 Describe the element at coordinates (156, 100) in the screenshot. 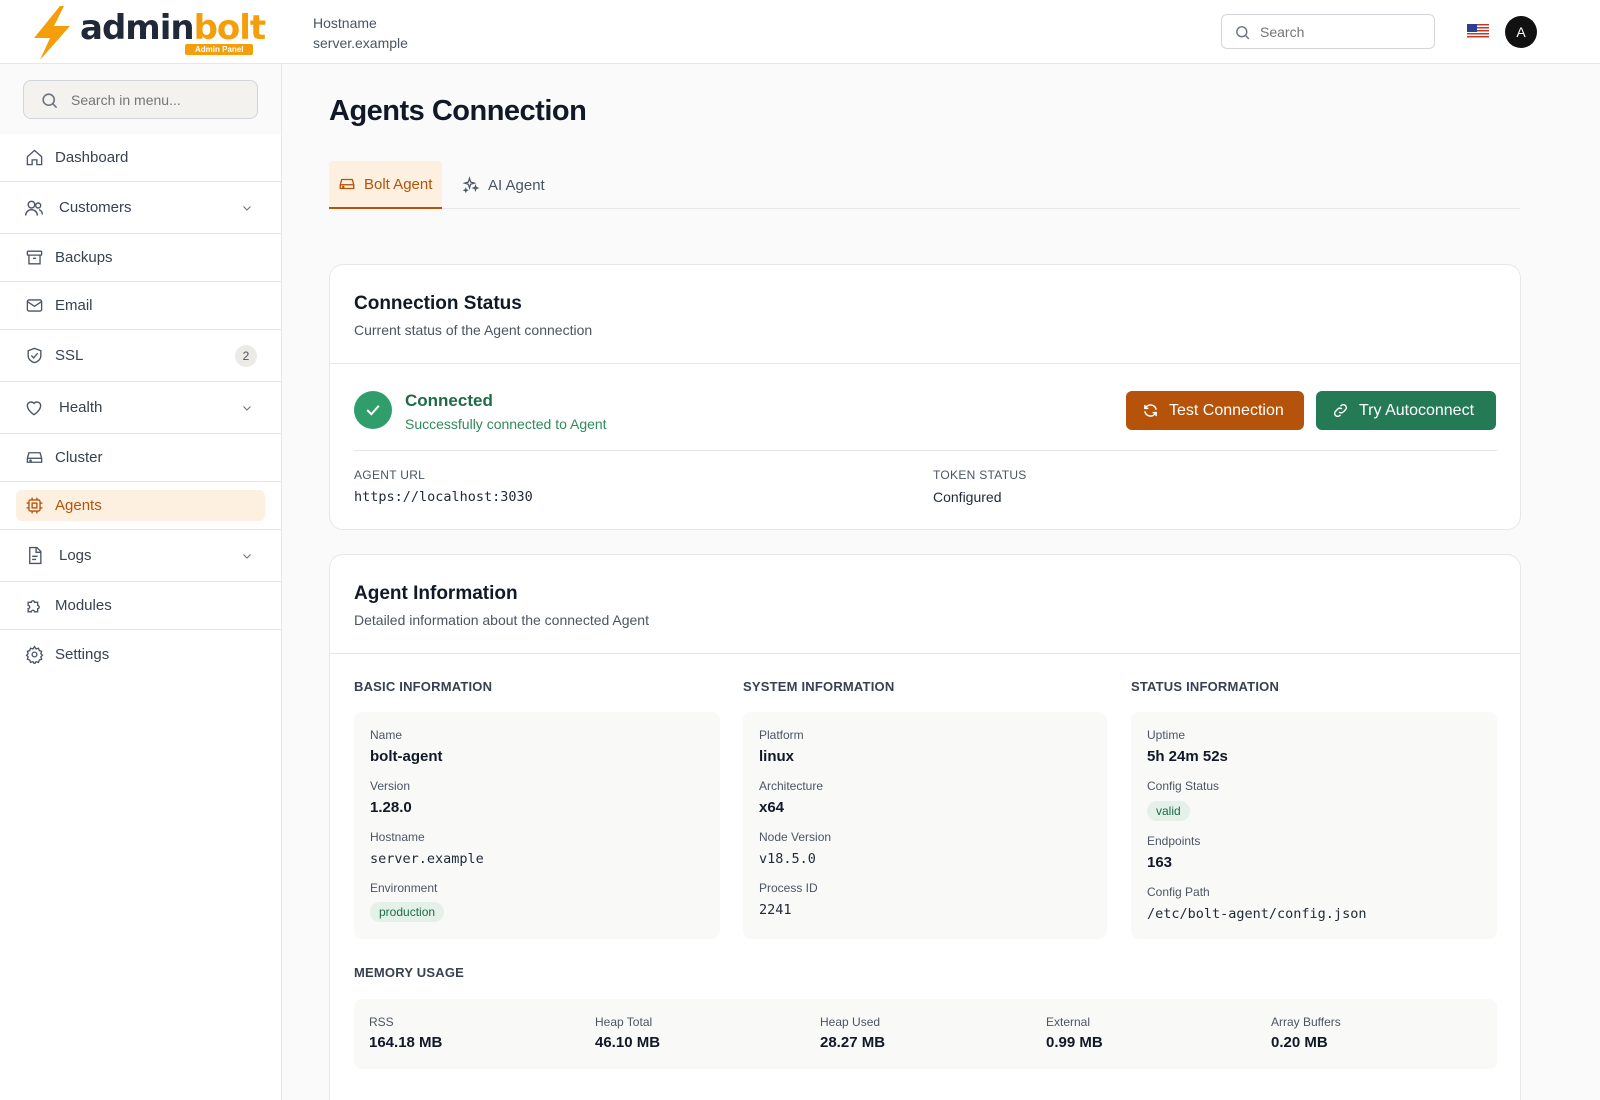

I see `sidebar-search-input` at that location.